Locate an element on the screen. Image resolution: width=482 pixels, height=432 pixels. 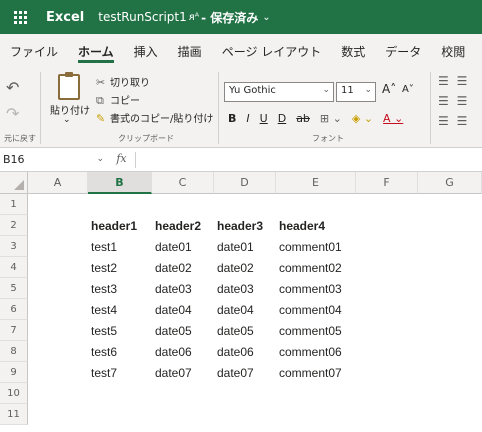
row-header: 11 is located at coordinates (14, 414).